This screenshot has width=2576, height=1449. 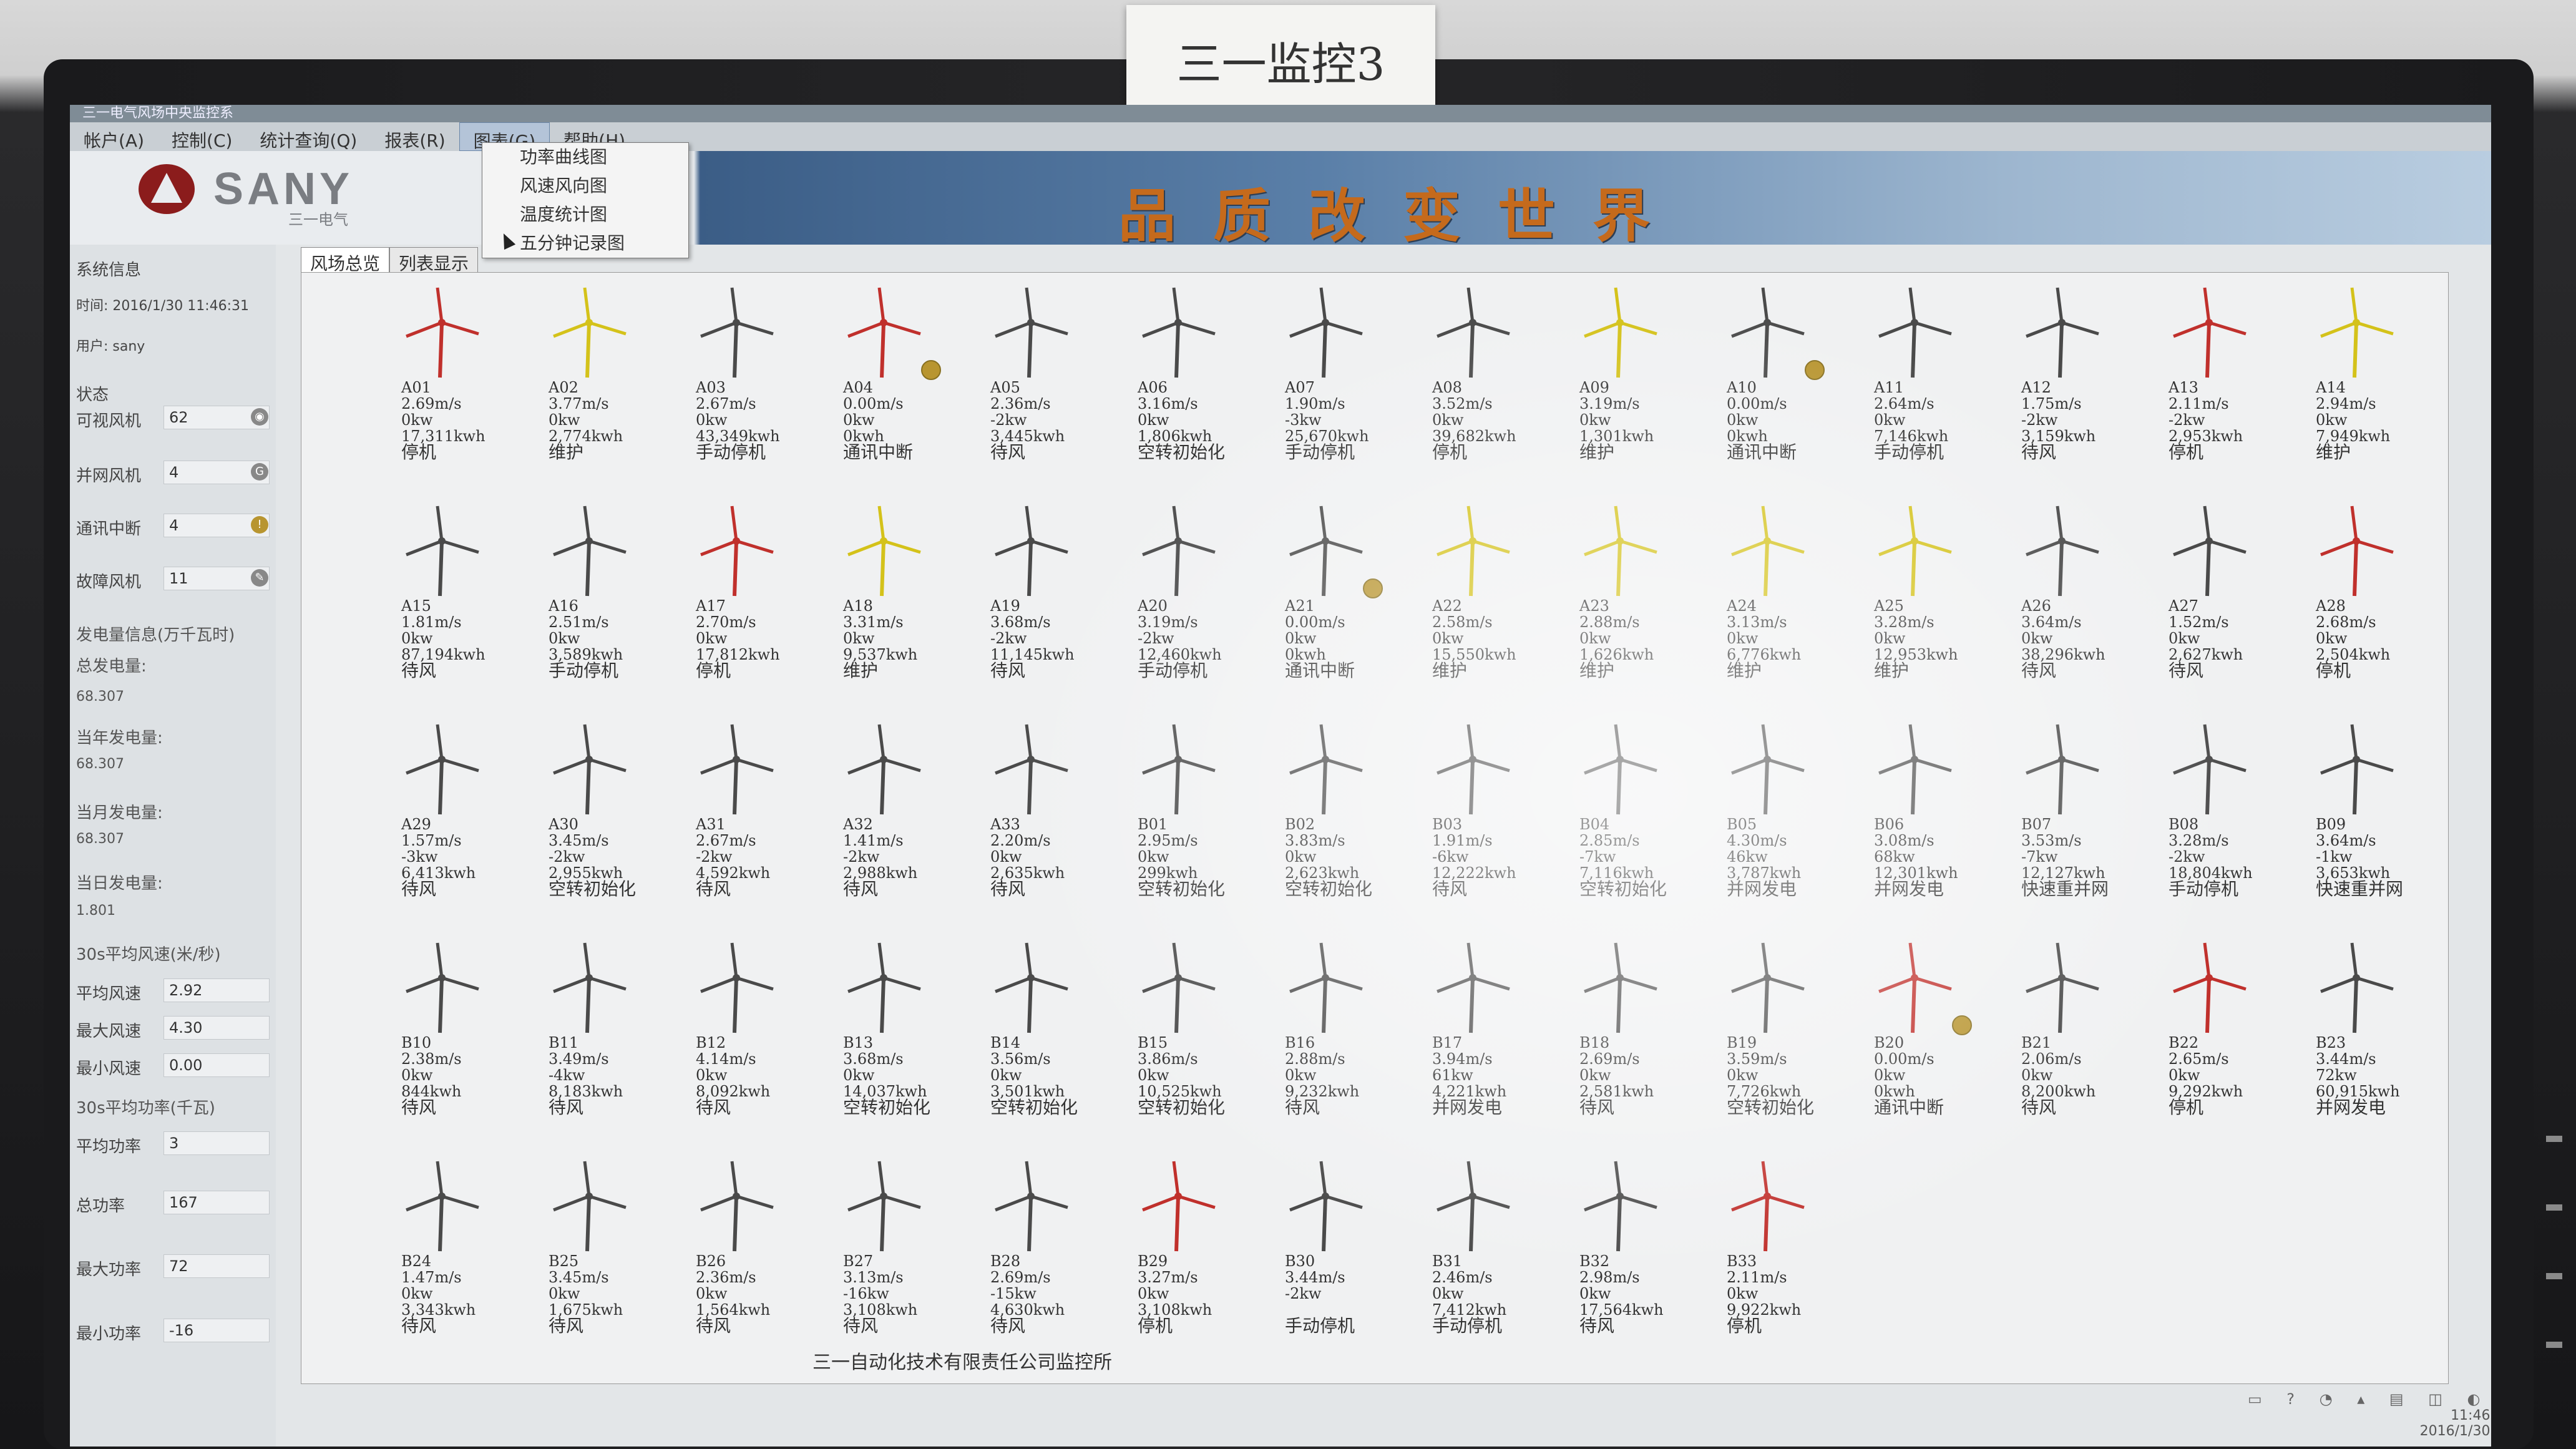 I want to click on turbine-b15: B15 3.86m/s 0kw 10,525kwh 空转初始化, so click(x=1203, y=1034).